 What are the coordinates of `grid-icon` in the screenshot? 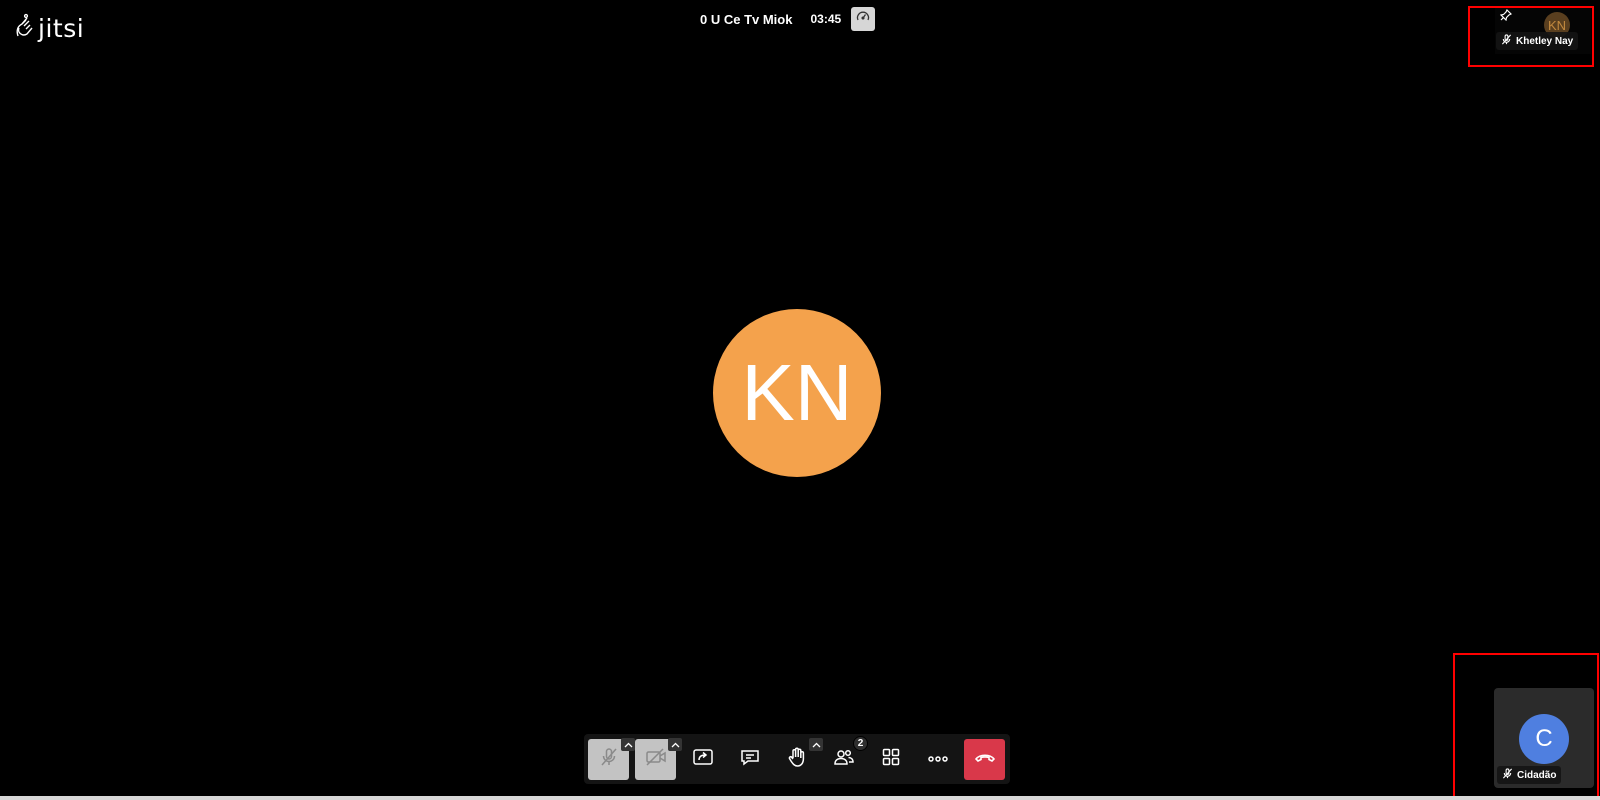 It's located at (891, 759).